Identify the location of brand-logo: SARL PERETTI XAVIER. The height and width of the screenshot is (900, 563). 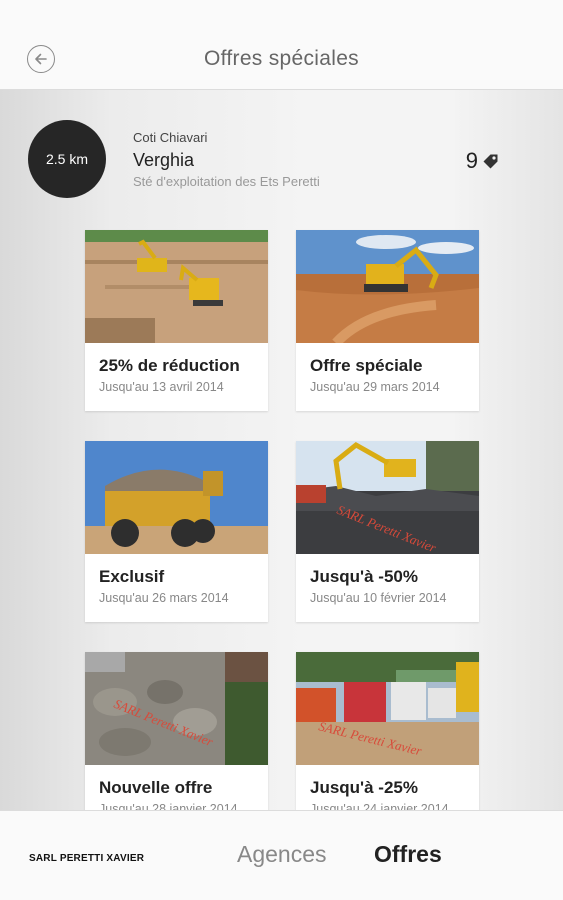
(87, 858).